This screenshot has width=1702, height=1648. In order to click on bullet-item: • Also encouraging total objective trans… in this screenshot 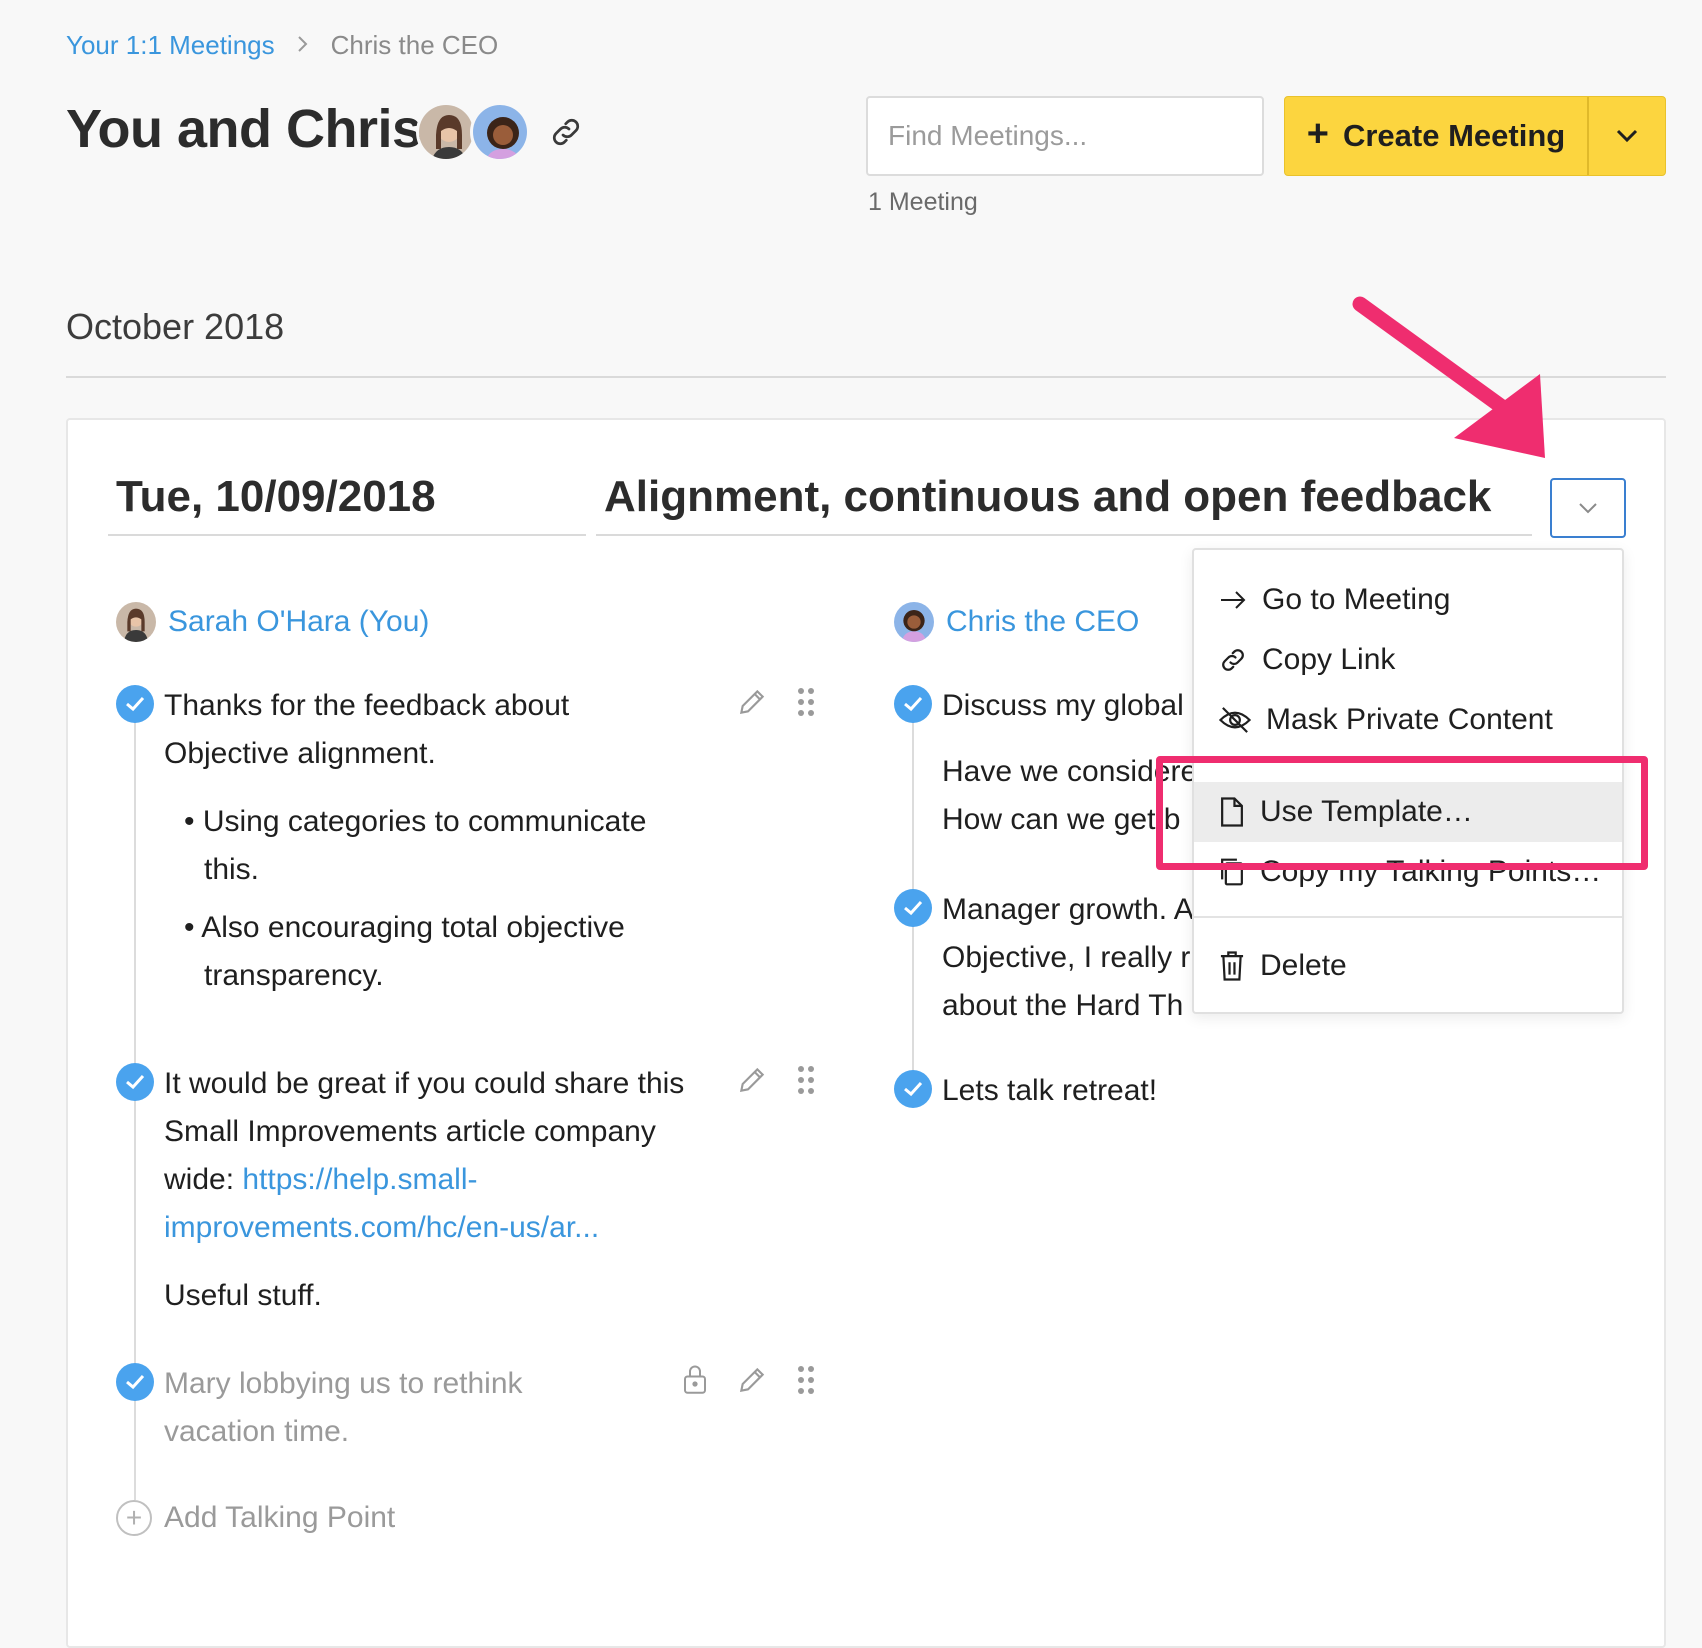, I will do `click(404, 952)`.